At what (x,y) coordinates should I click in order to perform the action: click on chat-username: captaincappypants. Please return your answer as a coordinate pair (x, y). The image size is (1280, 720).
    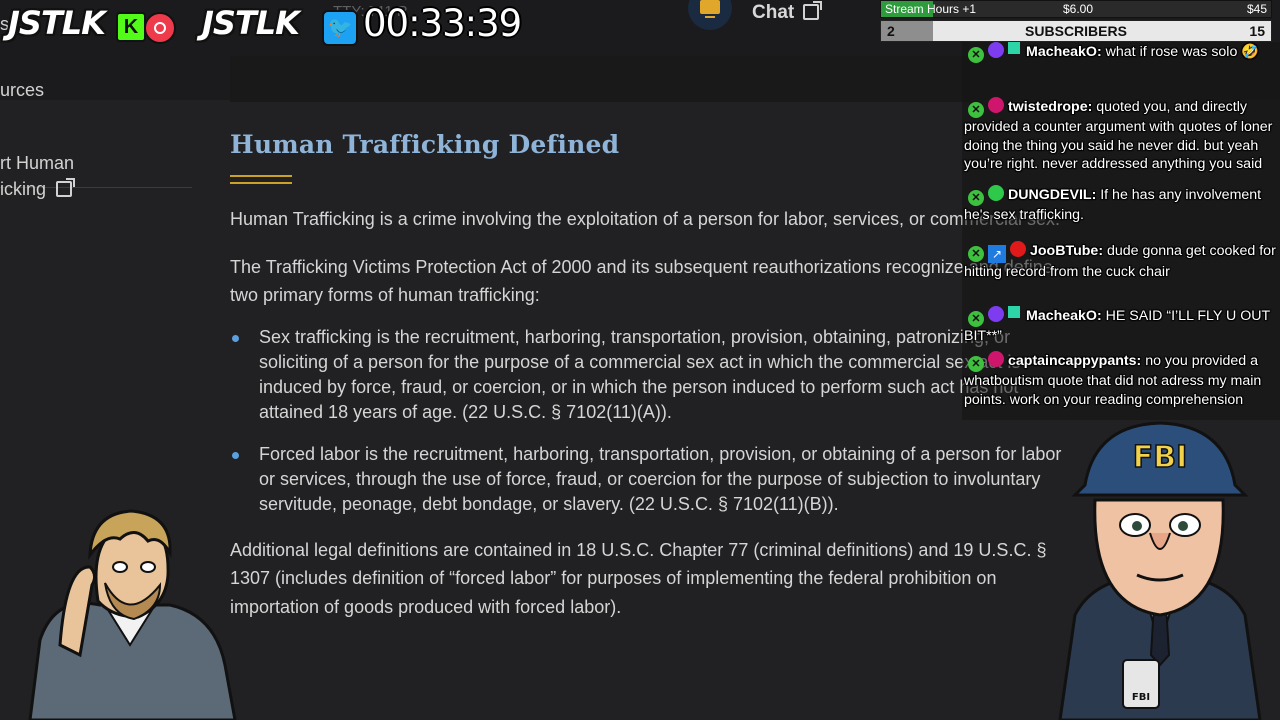
    Looking at the image, I should click on (1072, 361).